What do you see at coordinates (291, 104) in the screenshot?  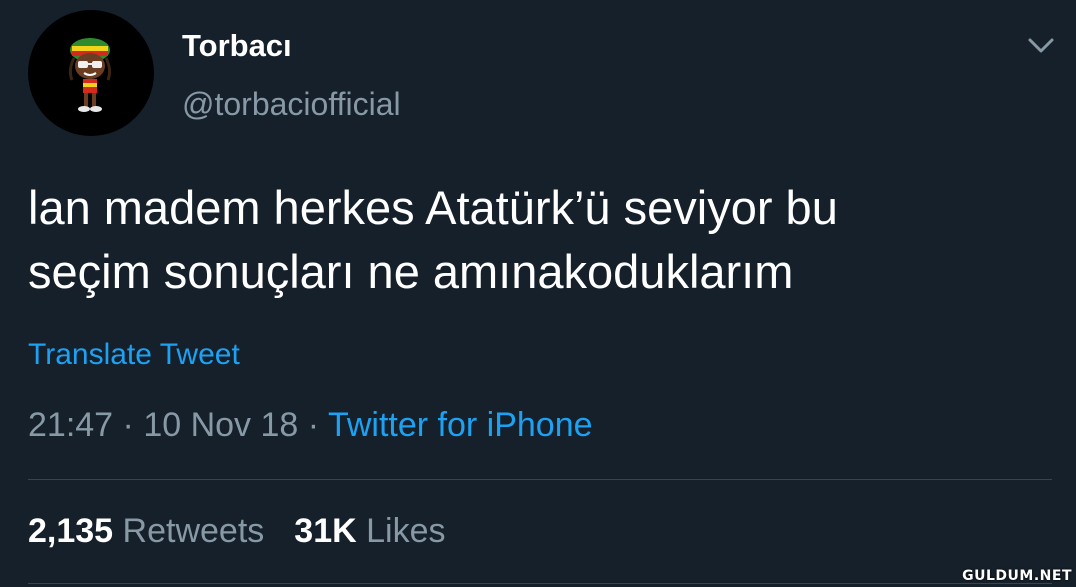 I see `profile-handle: @torbaciofficial` at bounding box center [291, 104].